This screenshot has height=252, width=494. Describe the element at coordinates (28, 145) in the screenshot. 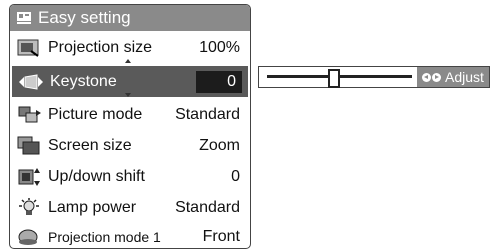

I see `screen-size-icon` at that location.